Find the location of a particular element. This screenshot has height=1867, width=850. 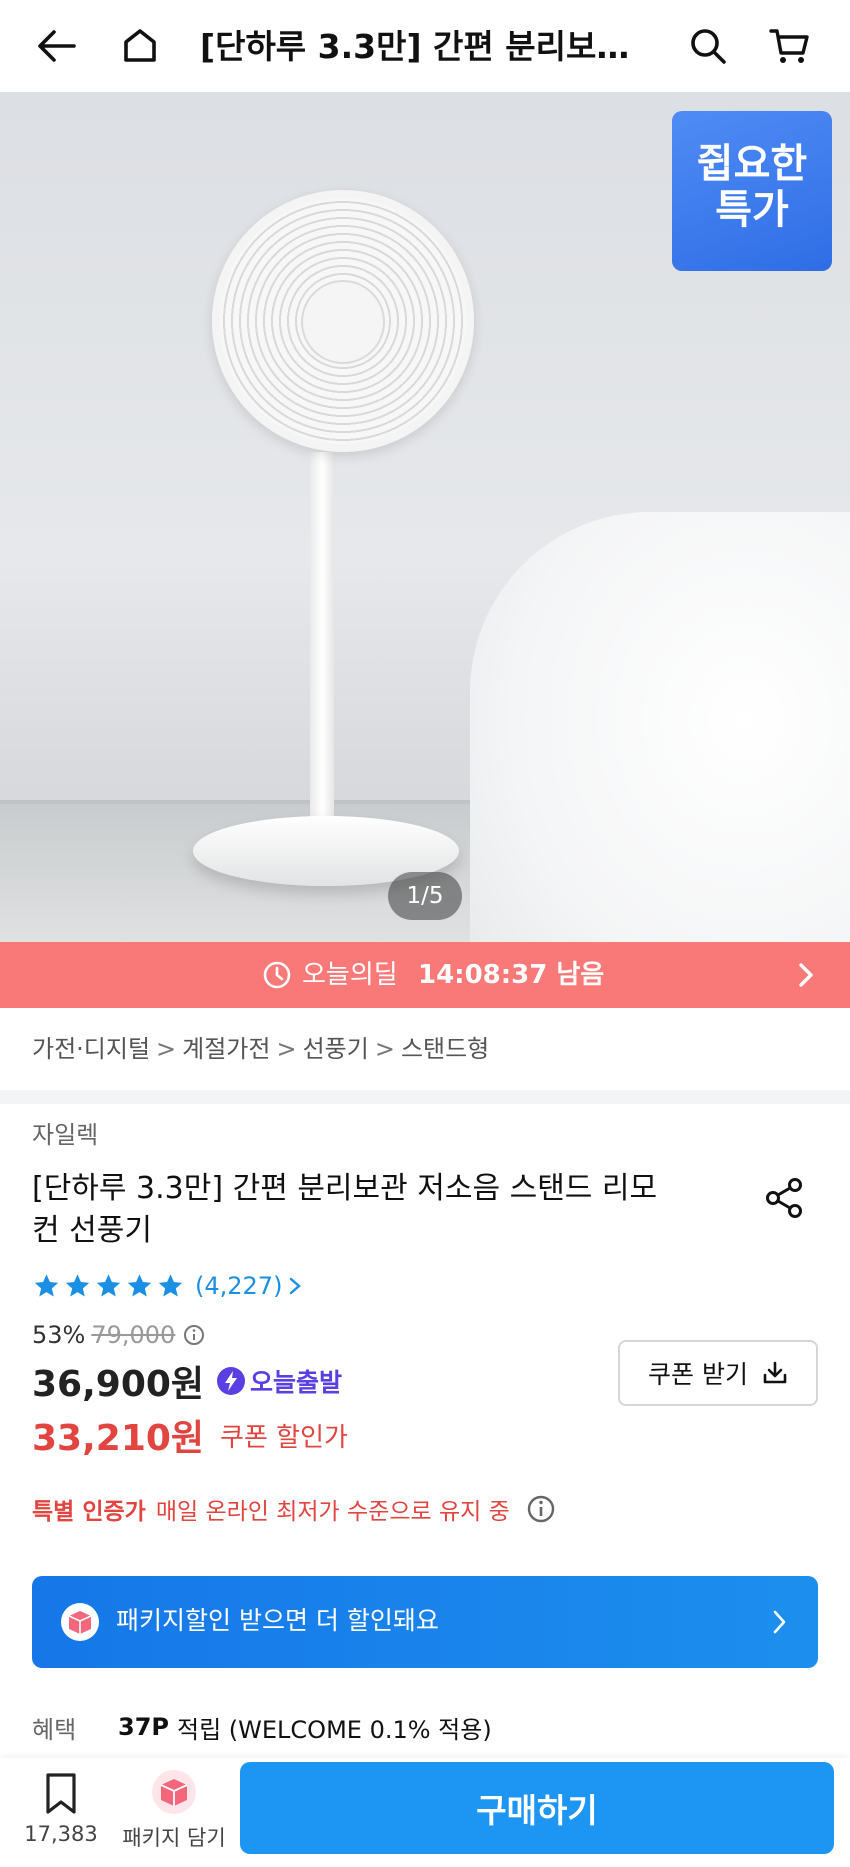

package-add-label: 패키지 담기 is located at coordinates (174, 1838).